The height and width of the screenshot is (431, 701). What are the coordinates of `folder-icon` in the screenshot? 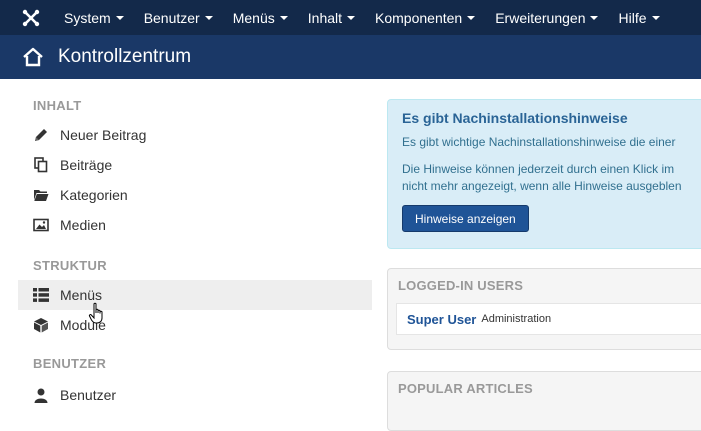 It's located at (41, 195).